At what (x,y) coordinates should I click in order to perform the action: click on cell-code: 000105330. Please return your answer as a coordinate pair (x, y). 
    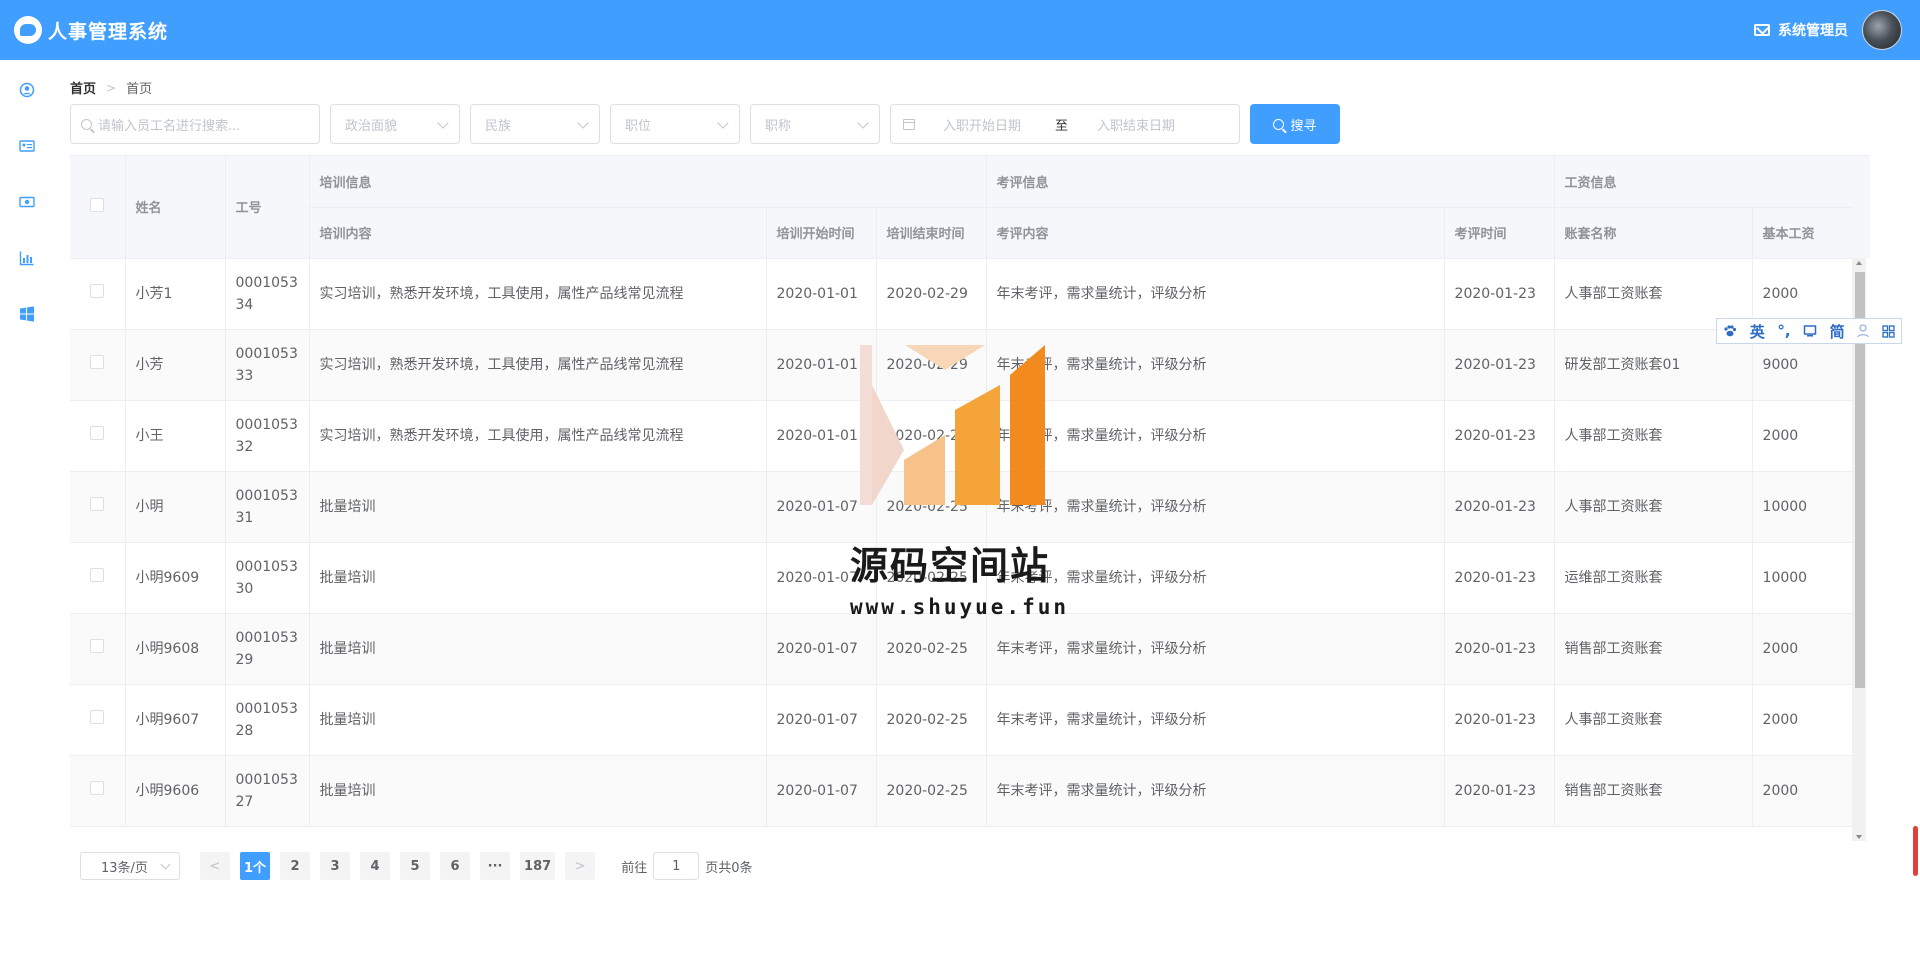
    Looking at the image, I should click on (267, 578).